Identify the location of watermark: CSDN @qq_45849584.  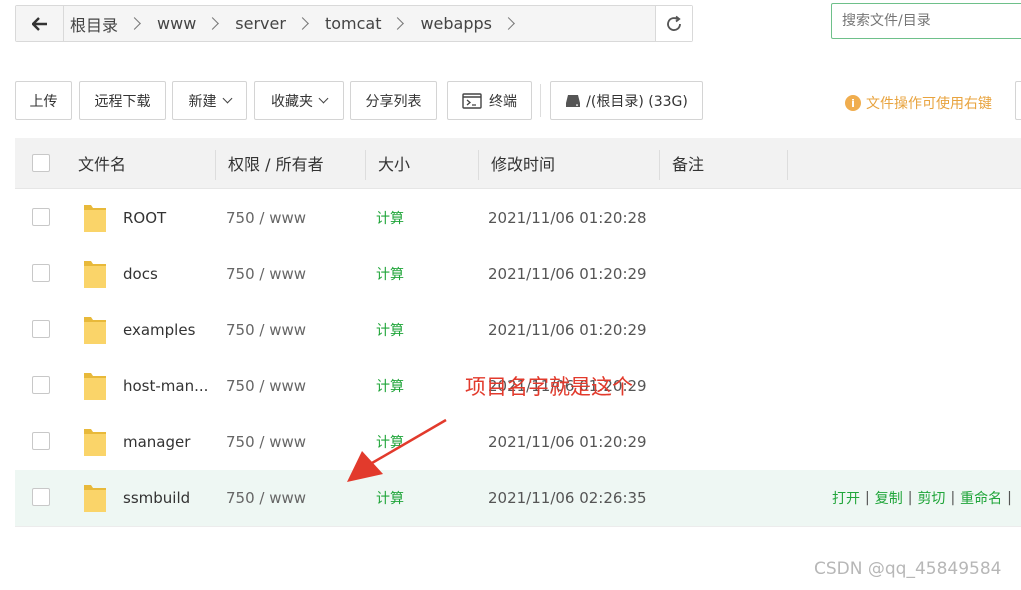
(908, 569).